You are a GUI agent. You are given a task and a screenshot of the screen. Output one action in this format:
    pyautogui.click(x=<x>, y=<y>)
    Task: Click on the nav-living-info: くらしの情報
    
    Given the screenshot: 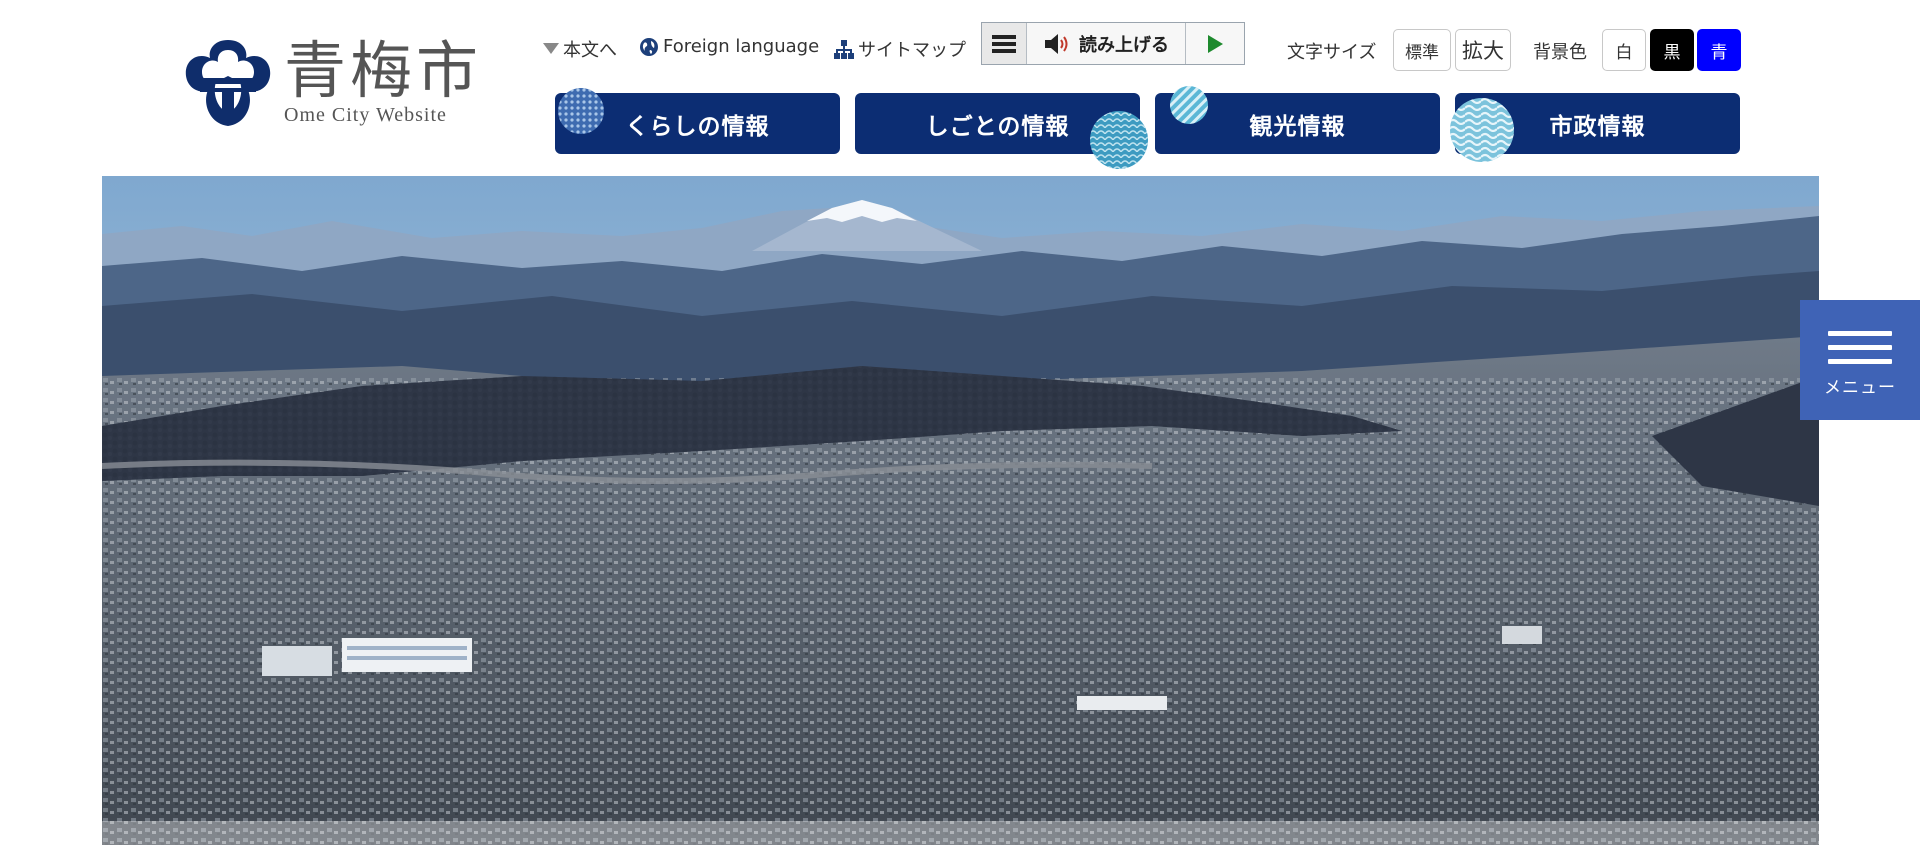 What is the action you would take?
    pyautogui.click(x=697, y=121)
    